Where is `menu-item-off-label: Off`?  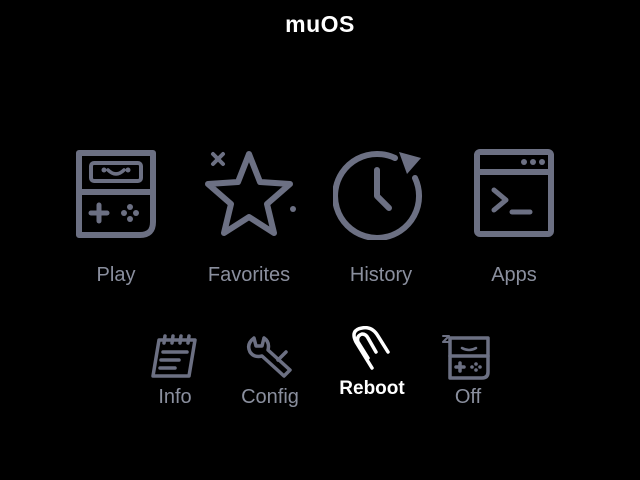
menu-item-off-label: Off is located at coordinates (468, 397).